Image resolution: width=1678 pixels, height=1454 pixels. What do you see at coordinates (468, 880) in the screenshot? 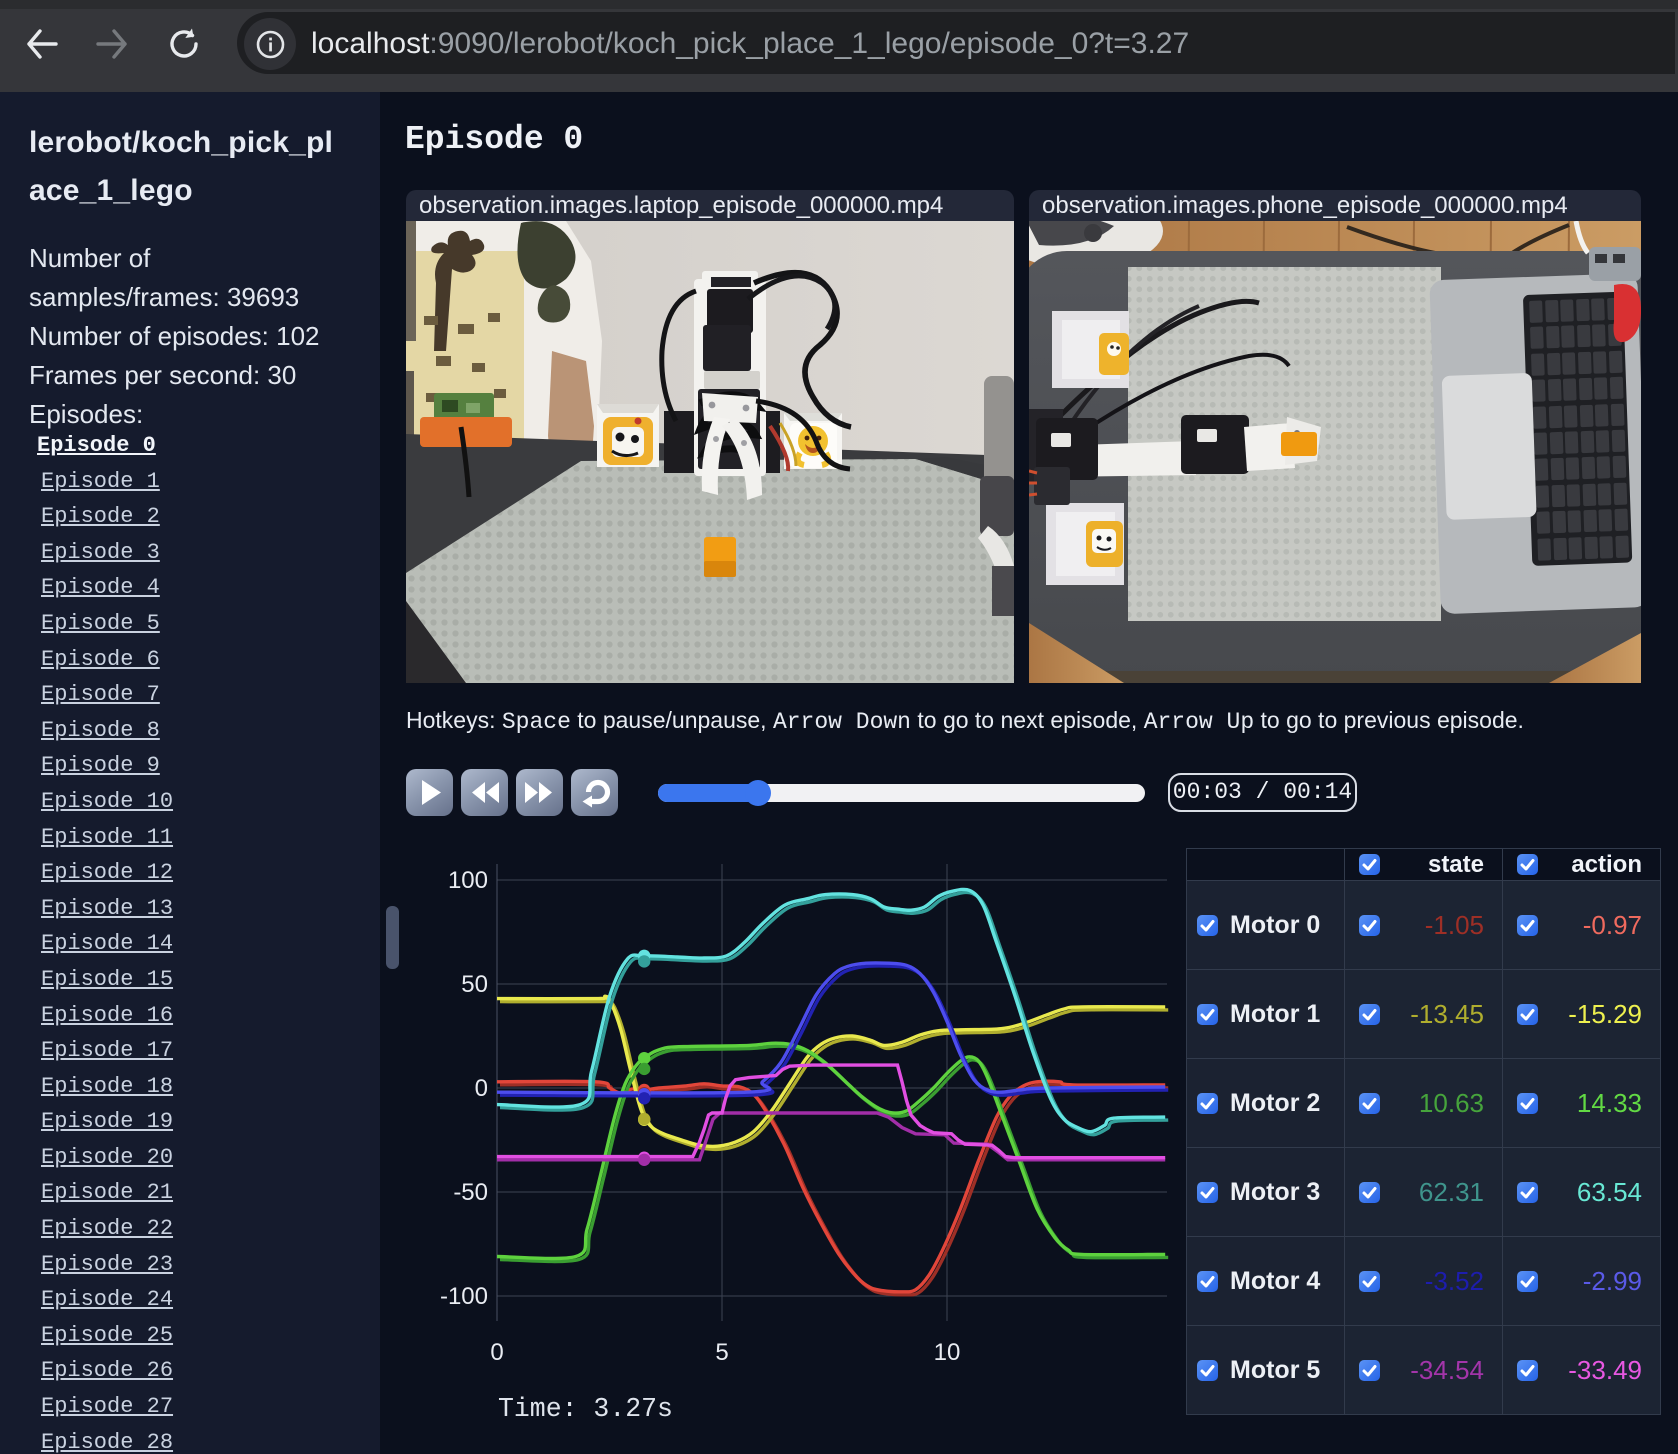
I see `svg-text: 100` at bounding box center [468, 880].